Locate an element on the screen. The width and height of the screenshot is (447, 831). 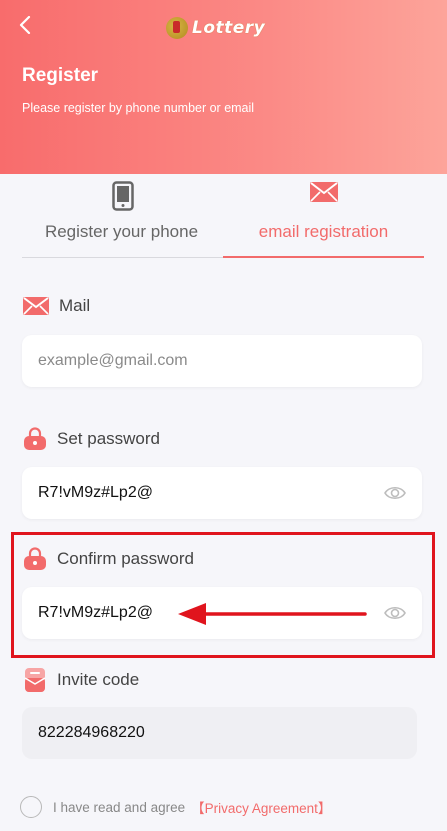
chevron-left-icon is located at coordinates (25, 25).